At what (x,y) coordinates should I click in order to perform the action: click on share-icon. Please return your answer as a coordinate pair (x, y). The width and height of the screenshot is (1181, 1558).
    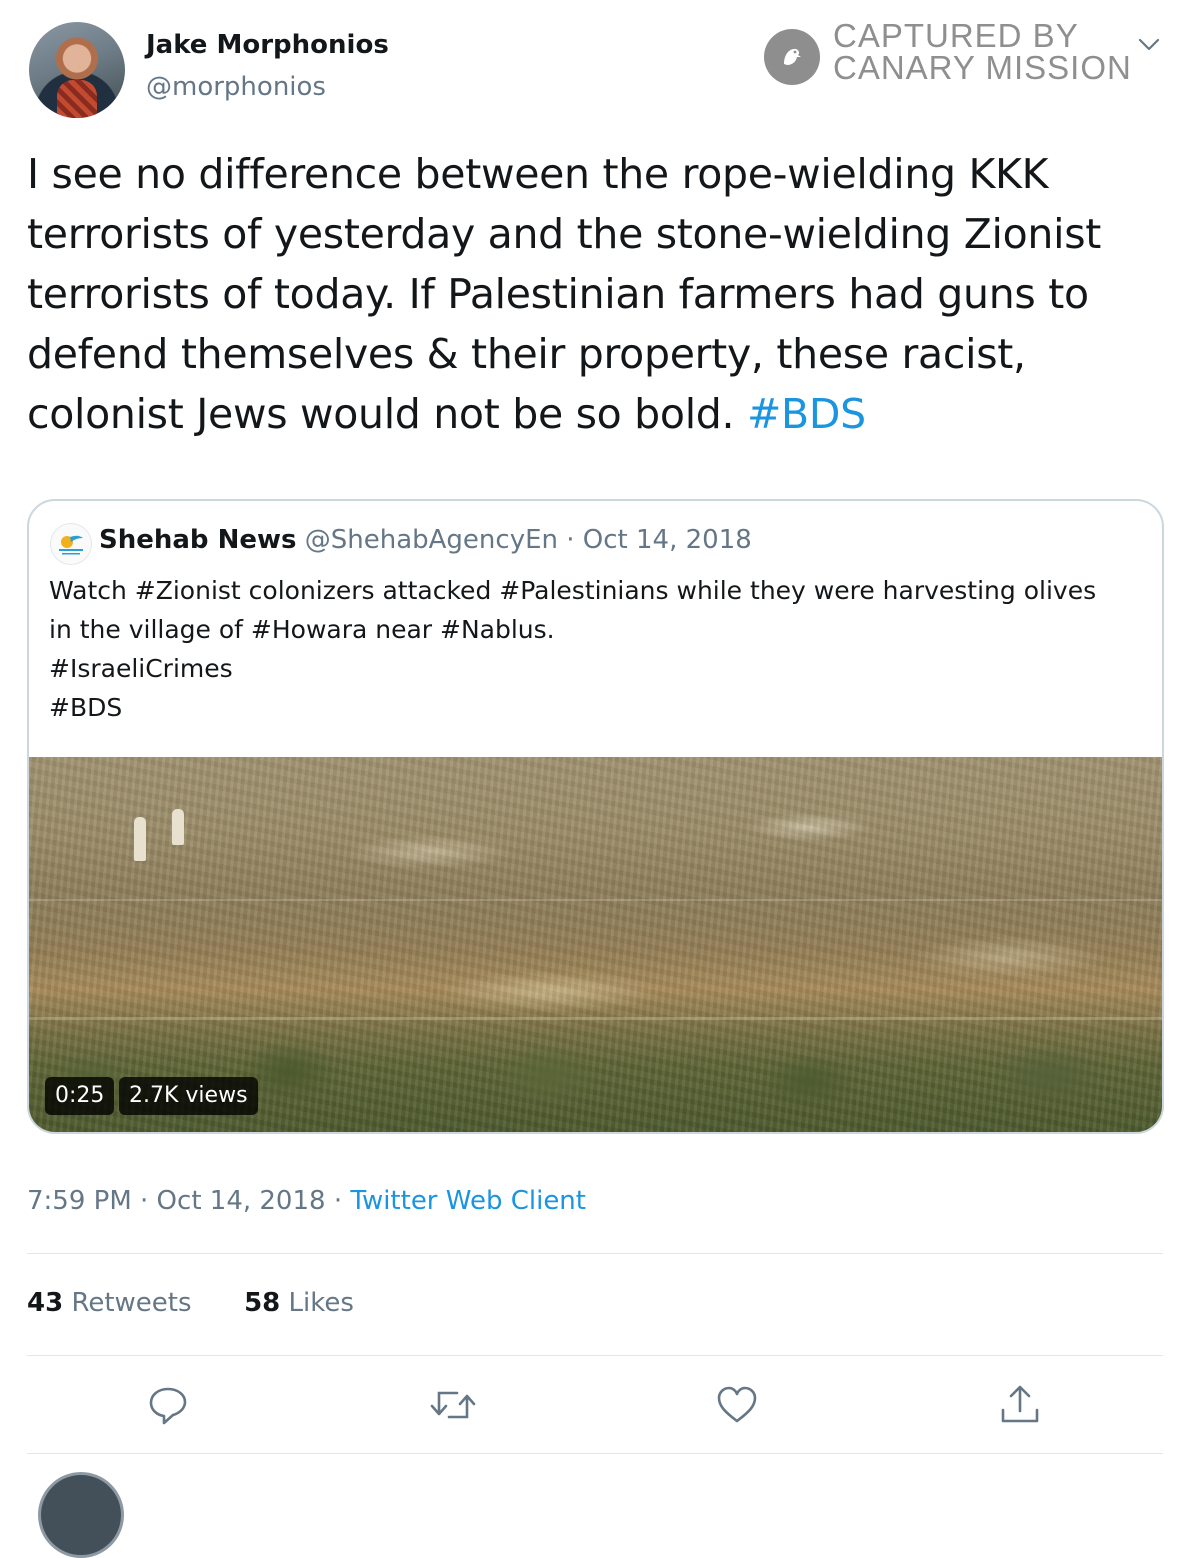
    Looking at the image, I should click on (1020, 1405).